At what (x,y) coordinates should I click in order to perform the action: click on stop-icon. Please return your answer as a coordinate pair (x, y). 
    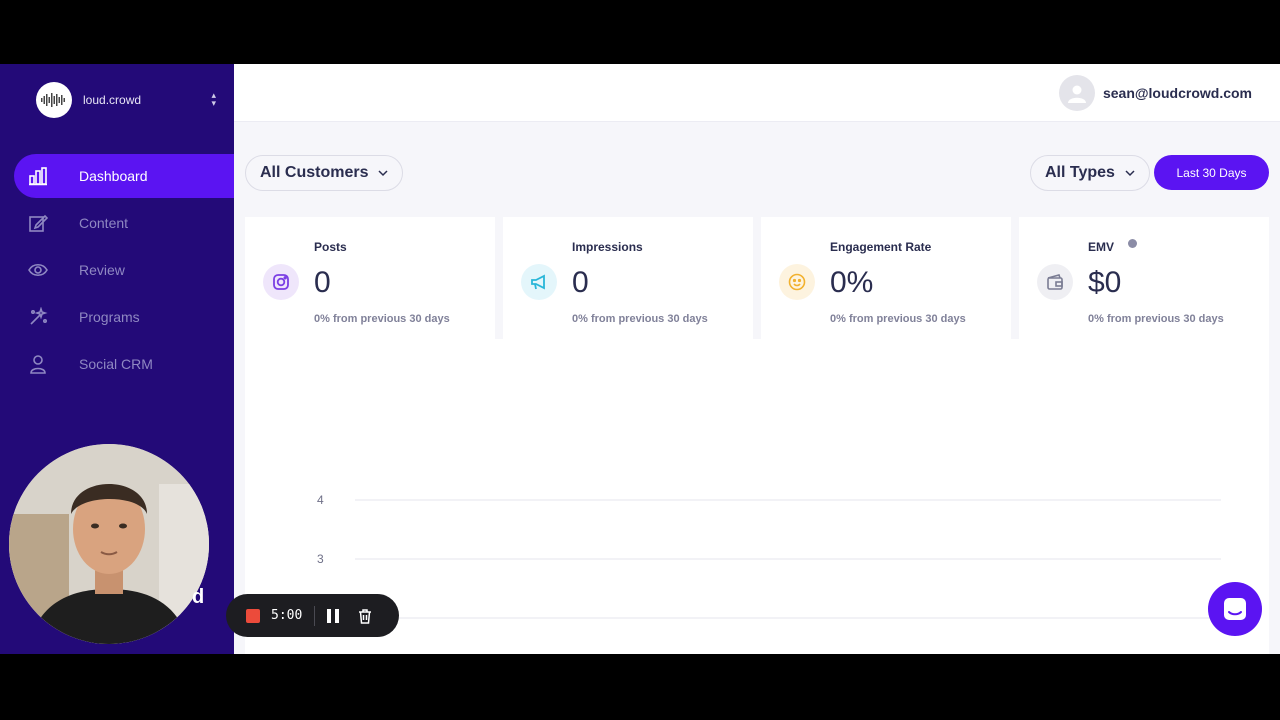
    Looking at the image, I should click on (253, 615).